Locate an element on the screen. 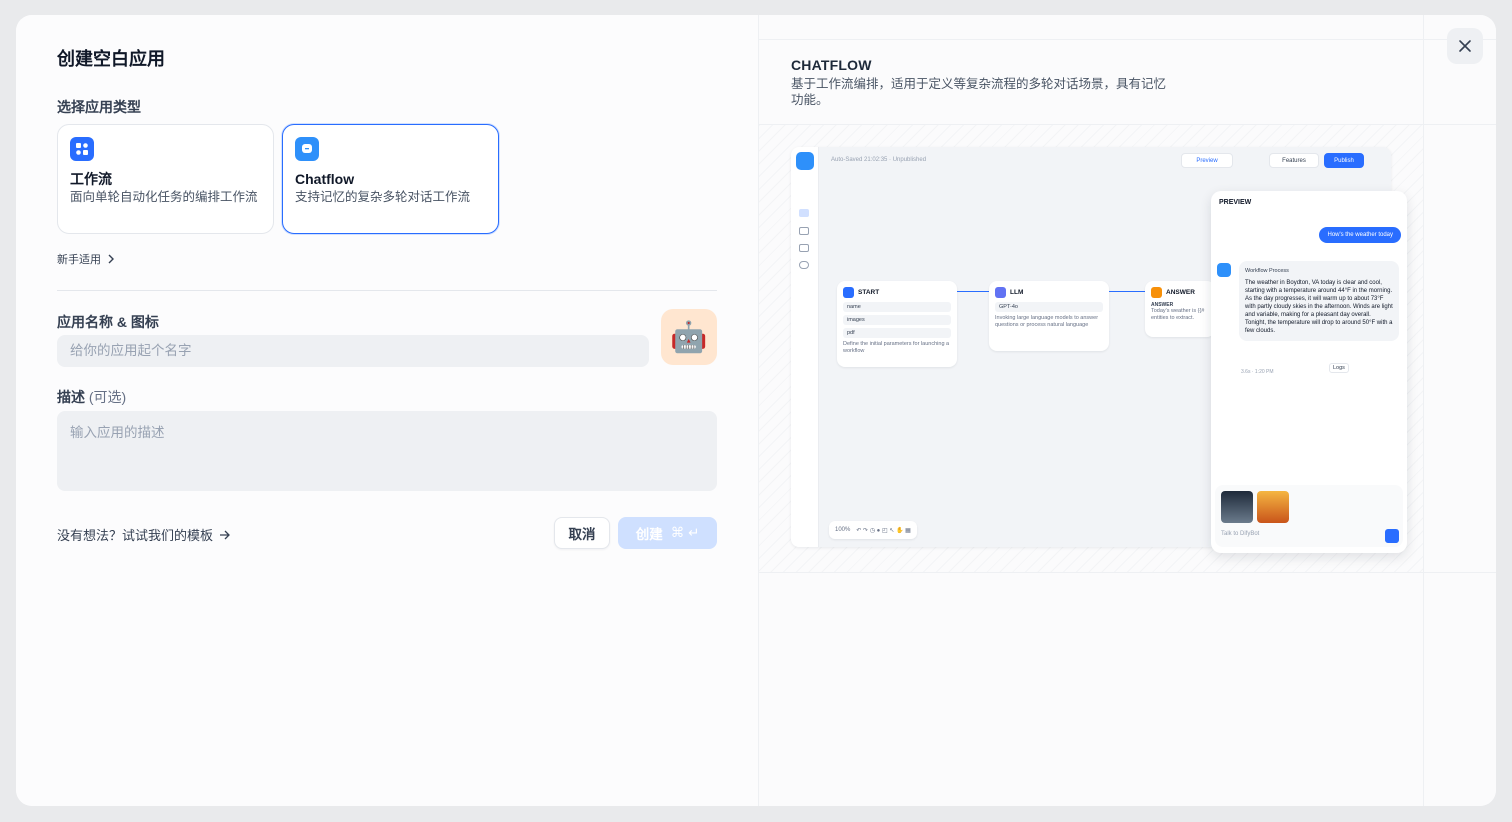  app-icon-picker: 🤖 is located at coordinates (689, 337).